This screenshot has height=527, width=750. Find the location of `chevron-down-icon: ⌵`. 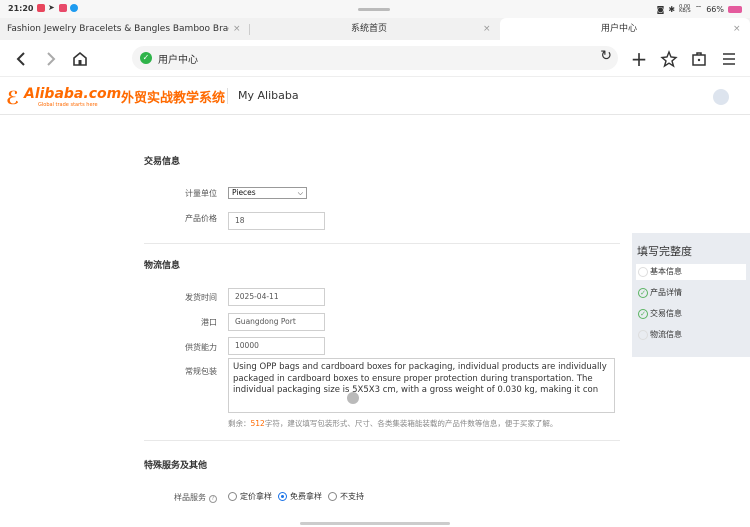

chevron-down-icon: ⌵ is located at coordinates (300, 193).